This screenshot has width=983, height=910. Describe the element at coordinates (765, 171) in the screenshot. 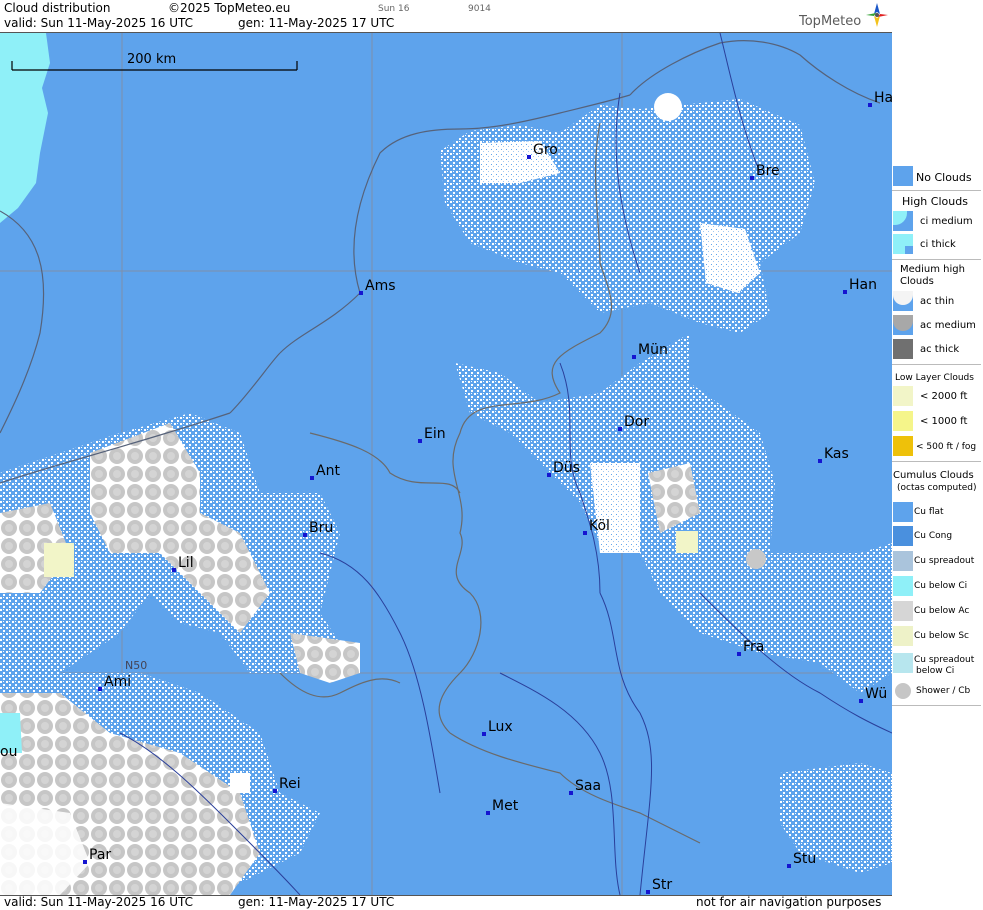

I see `city-label: Bre` at that location.